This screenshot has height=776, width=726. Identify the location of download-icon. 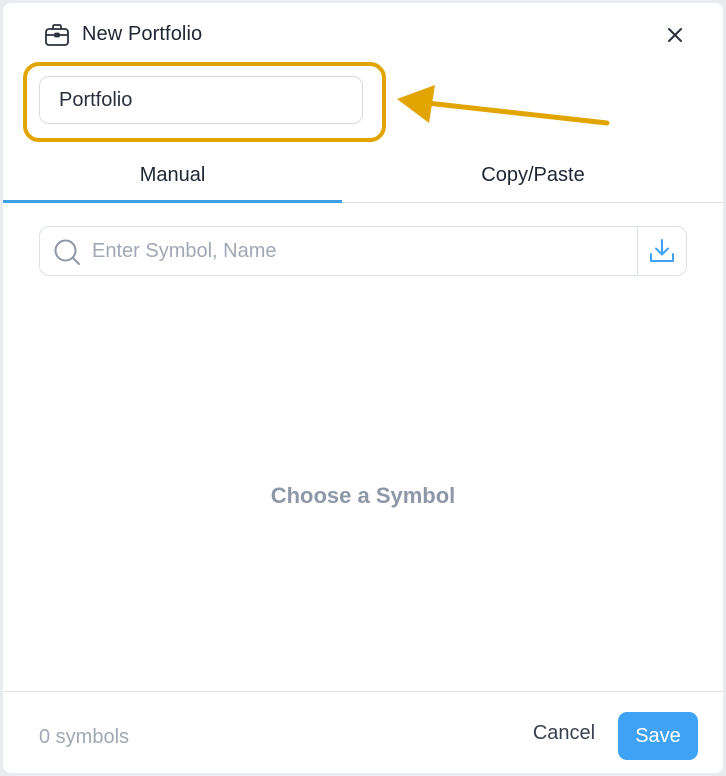
(662, 250).